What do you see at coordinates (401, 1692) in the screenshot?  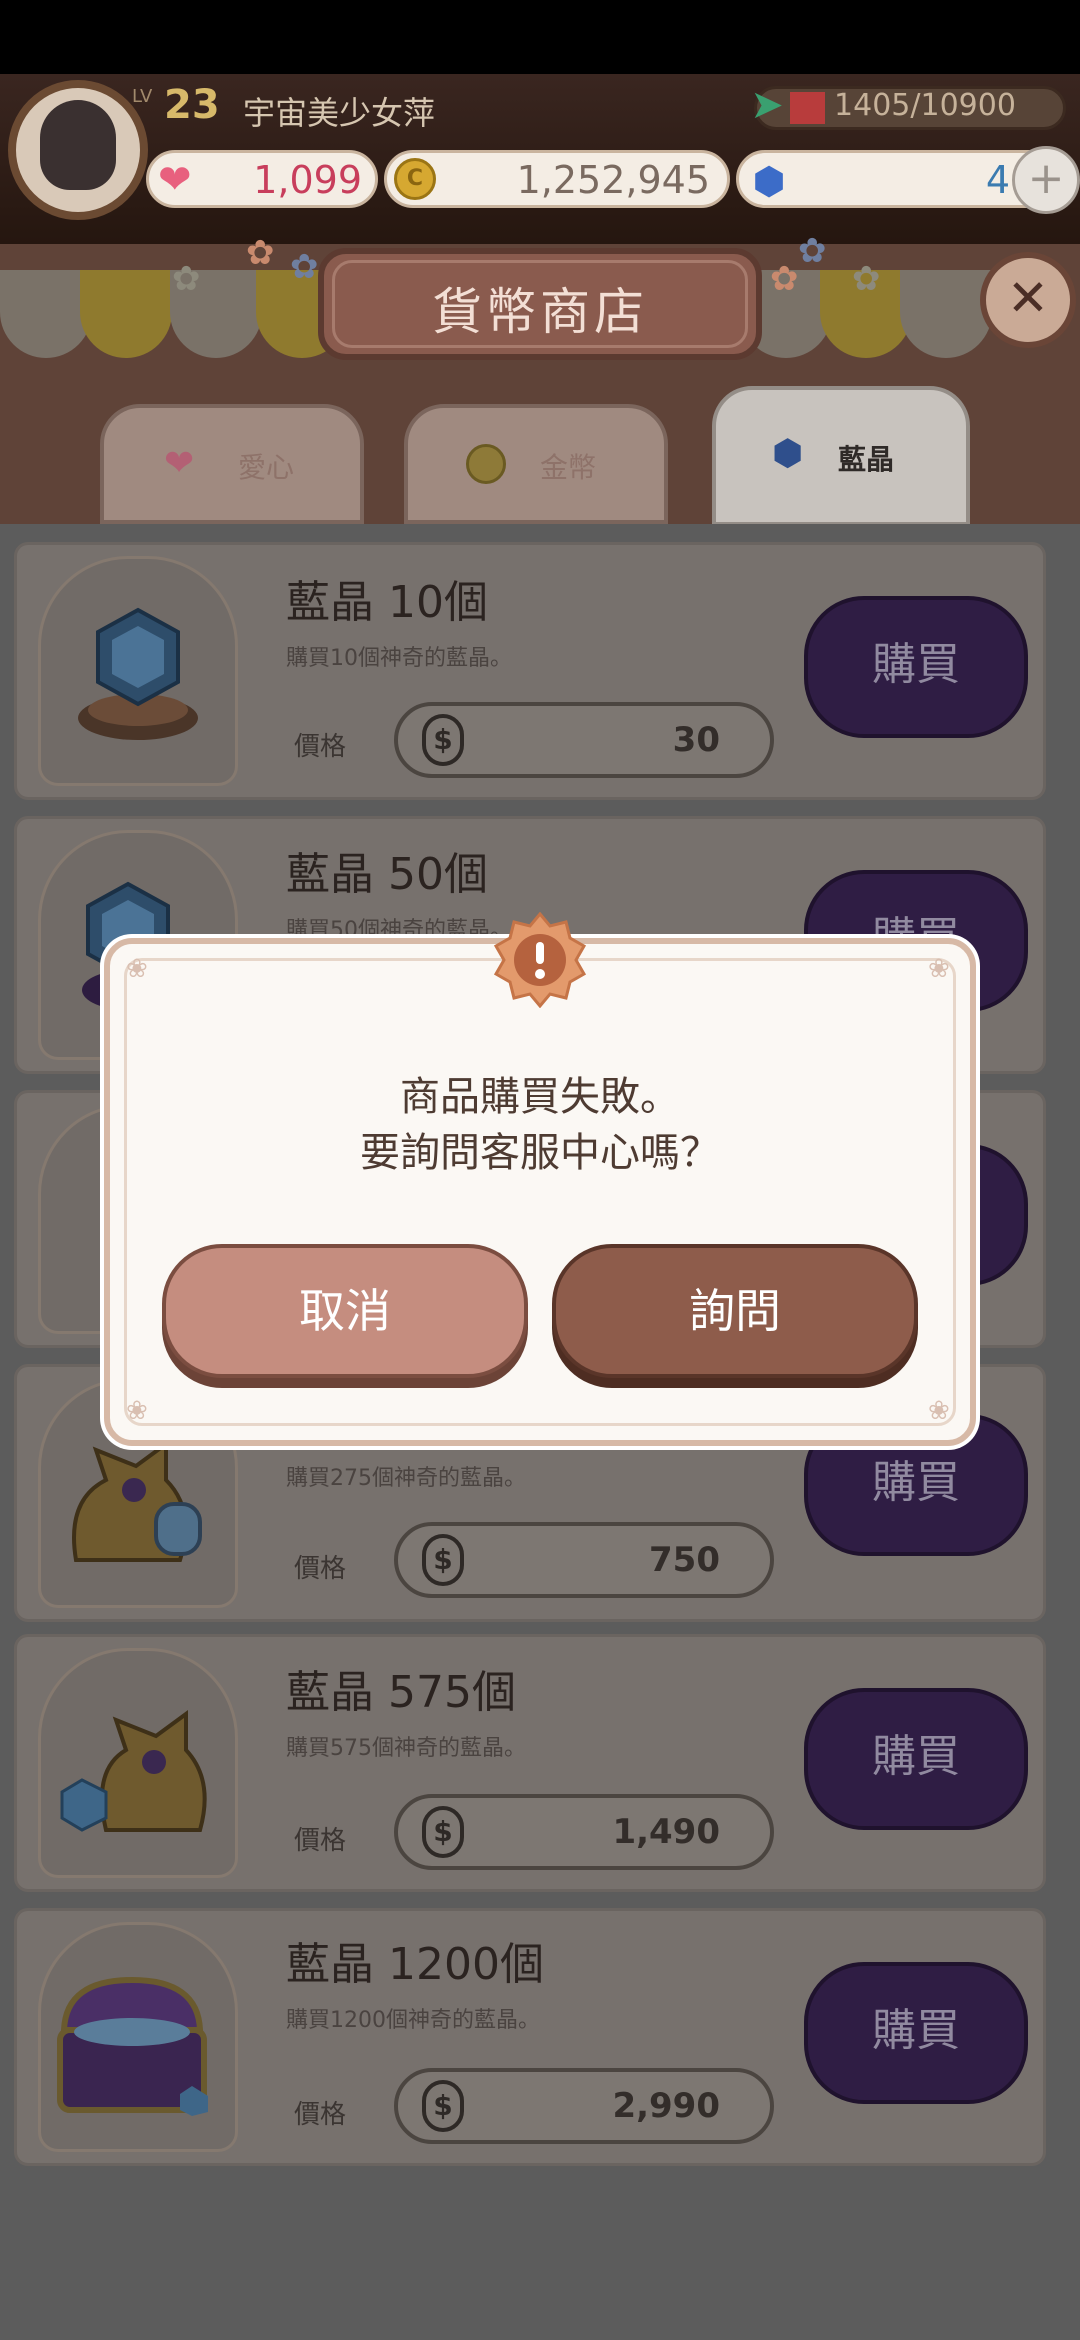 I see `item-title: 藍晶 575個` at bounding box center [401, 1692].